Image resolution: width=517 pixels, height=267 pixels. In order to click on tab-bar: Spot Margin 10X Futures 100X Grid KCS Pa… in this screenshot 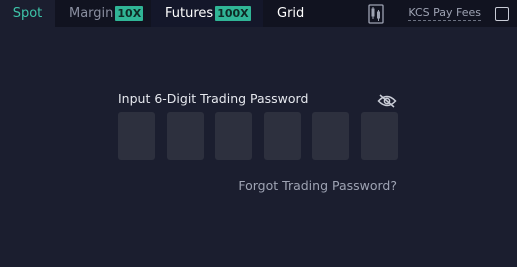, I will do `click(258, 13)`.